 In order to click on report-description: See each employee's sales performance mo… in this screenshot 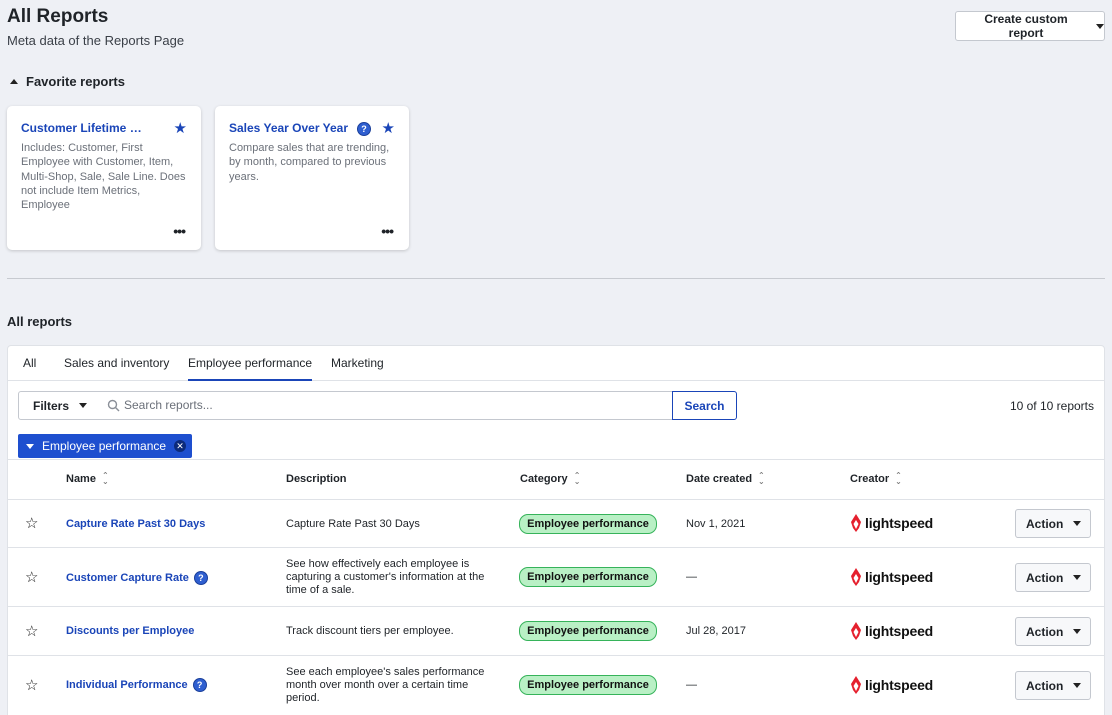, I will do `click(385, 685)`.